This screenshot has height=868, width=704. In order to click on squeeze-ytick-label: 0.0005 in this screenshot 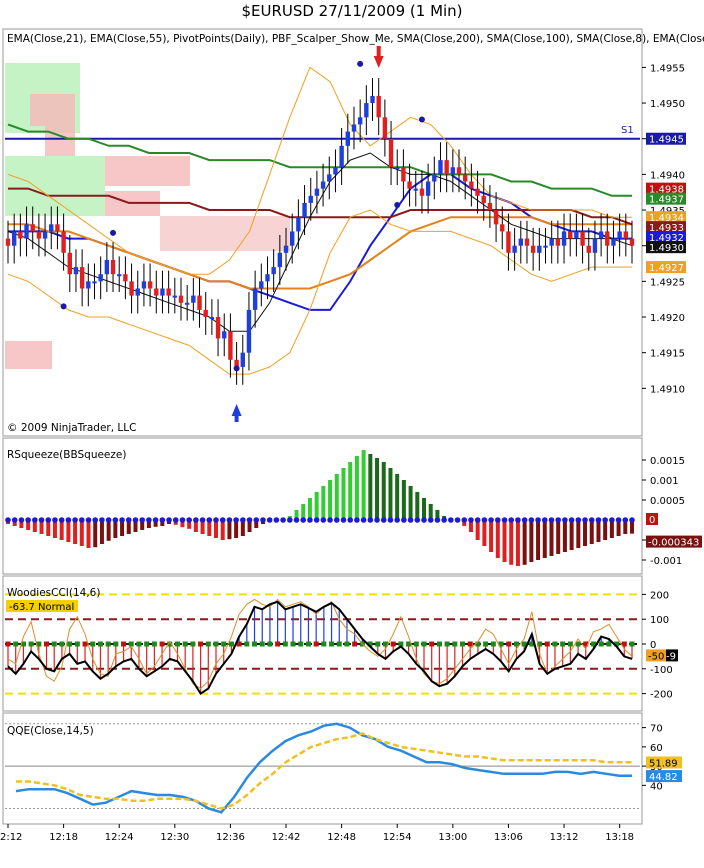, I will do `click(667, 501)`.